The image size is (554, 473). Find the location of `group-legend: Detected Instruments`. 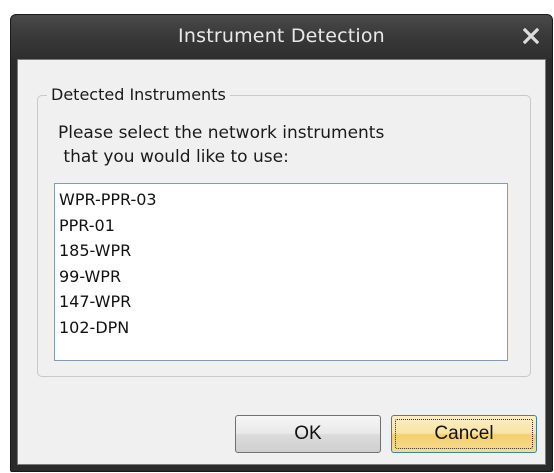

group-legend: Detected Instruments is located at coordinates (138, 95).